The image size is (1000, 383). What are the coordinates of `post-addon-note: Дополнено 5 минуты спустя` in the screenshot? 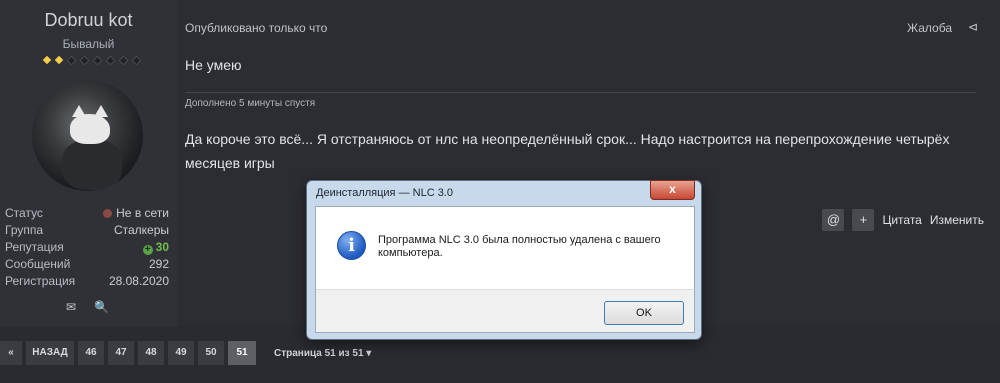 It's located at (250, 103).